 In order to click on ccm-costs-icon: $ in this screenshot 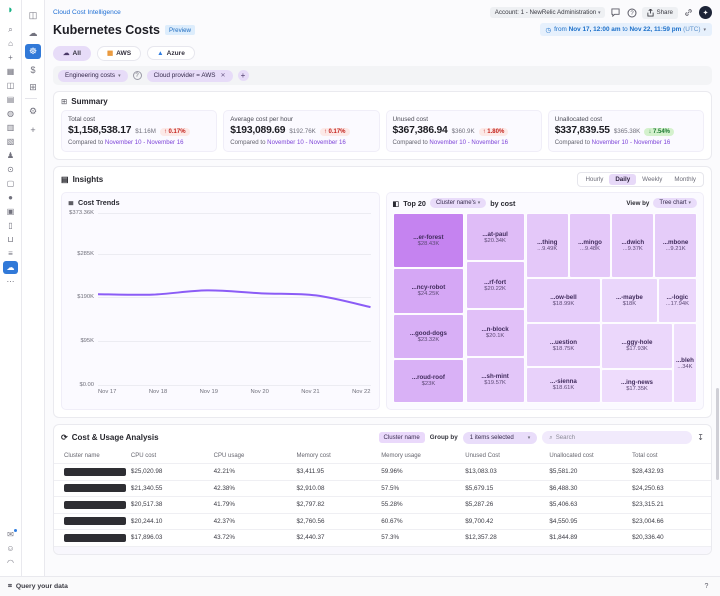, I will do `click(33, 69)`.